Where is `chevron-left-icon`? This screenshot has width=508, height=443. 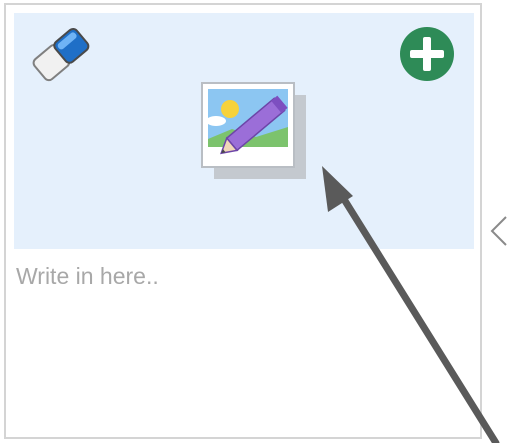
chevron-left-icon is located at coordinates (498, 231).